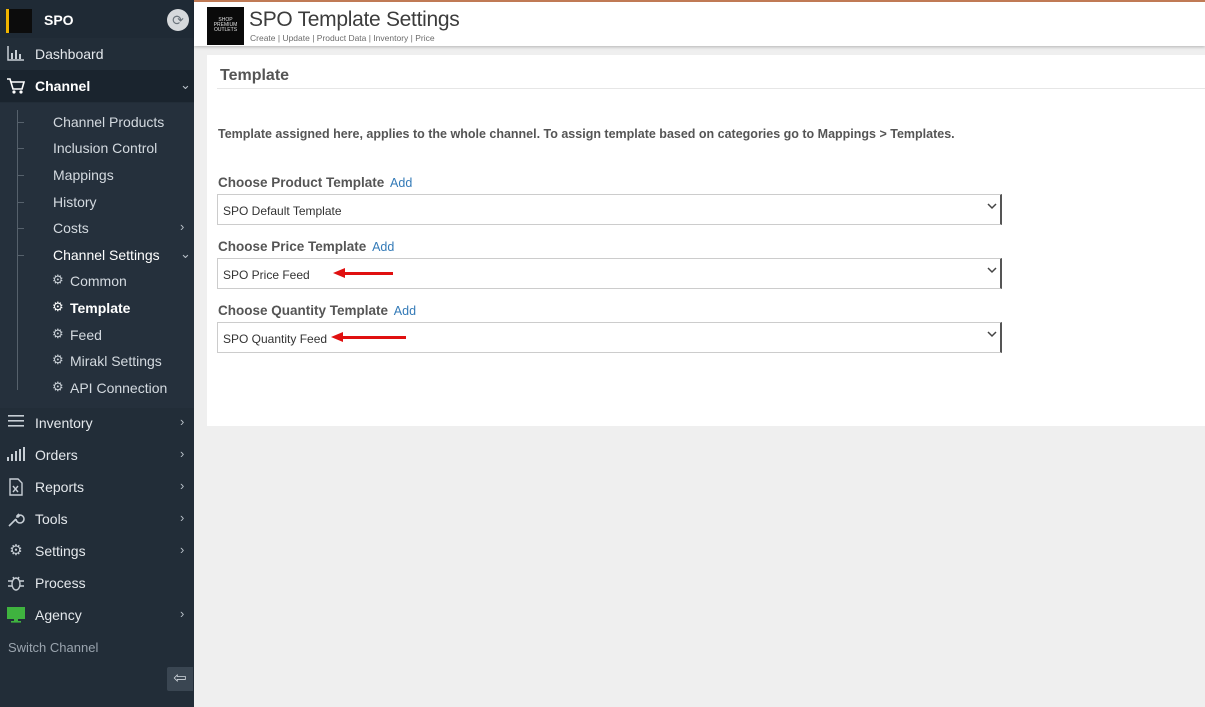 Image resolution: width=1205 pixels, height=707 pixels. Describe the element at coordinates (266, 275) in the screenshot. I see `price-template-value: SPO Price Feed` at that location.